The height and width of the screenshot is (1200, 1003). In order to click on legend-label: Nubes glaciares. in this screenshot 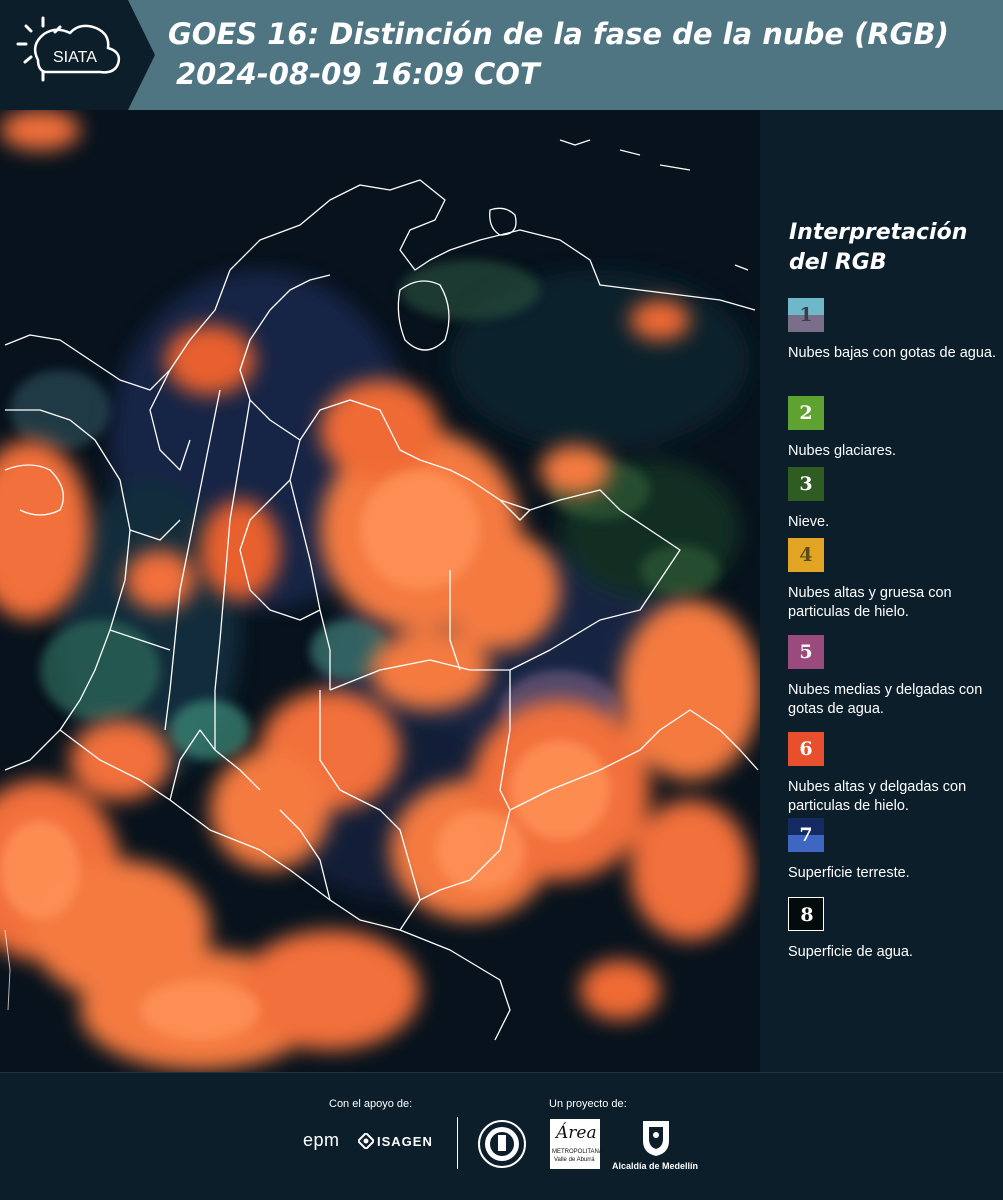, I will do `click(842, 451)`.